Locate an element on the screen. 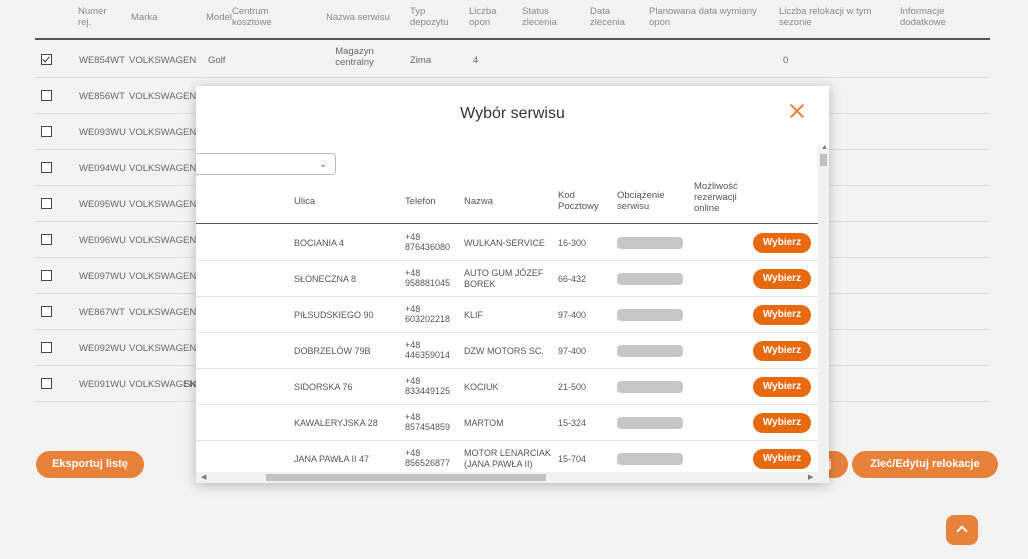 The width and height of the screenshot is (1028, 559). modal-title: Wybór serwisu is located at coordinates (512, 113).